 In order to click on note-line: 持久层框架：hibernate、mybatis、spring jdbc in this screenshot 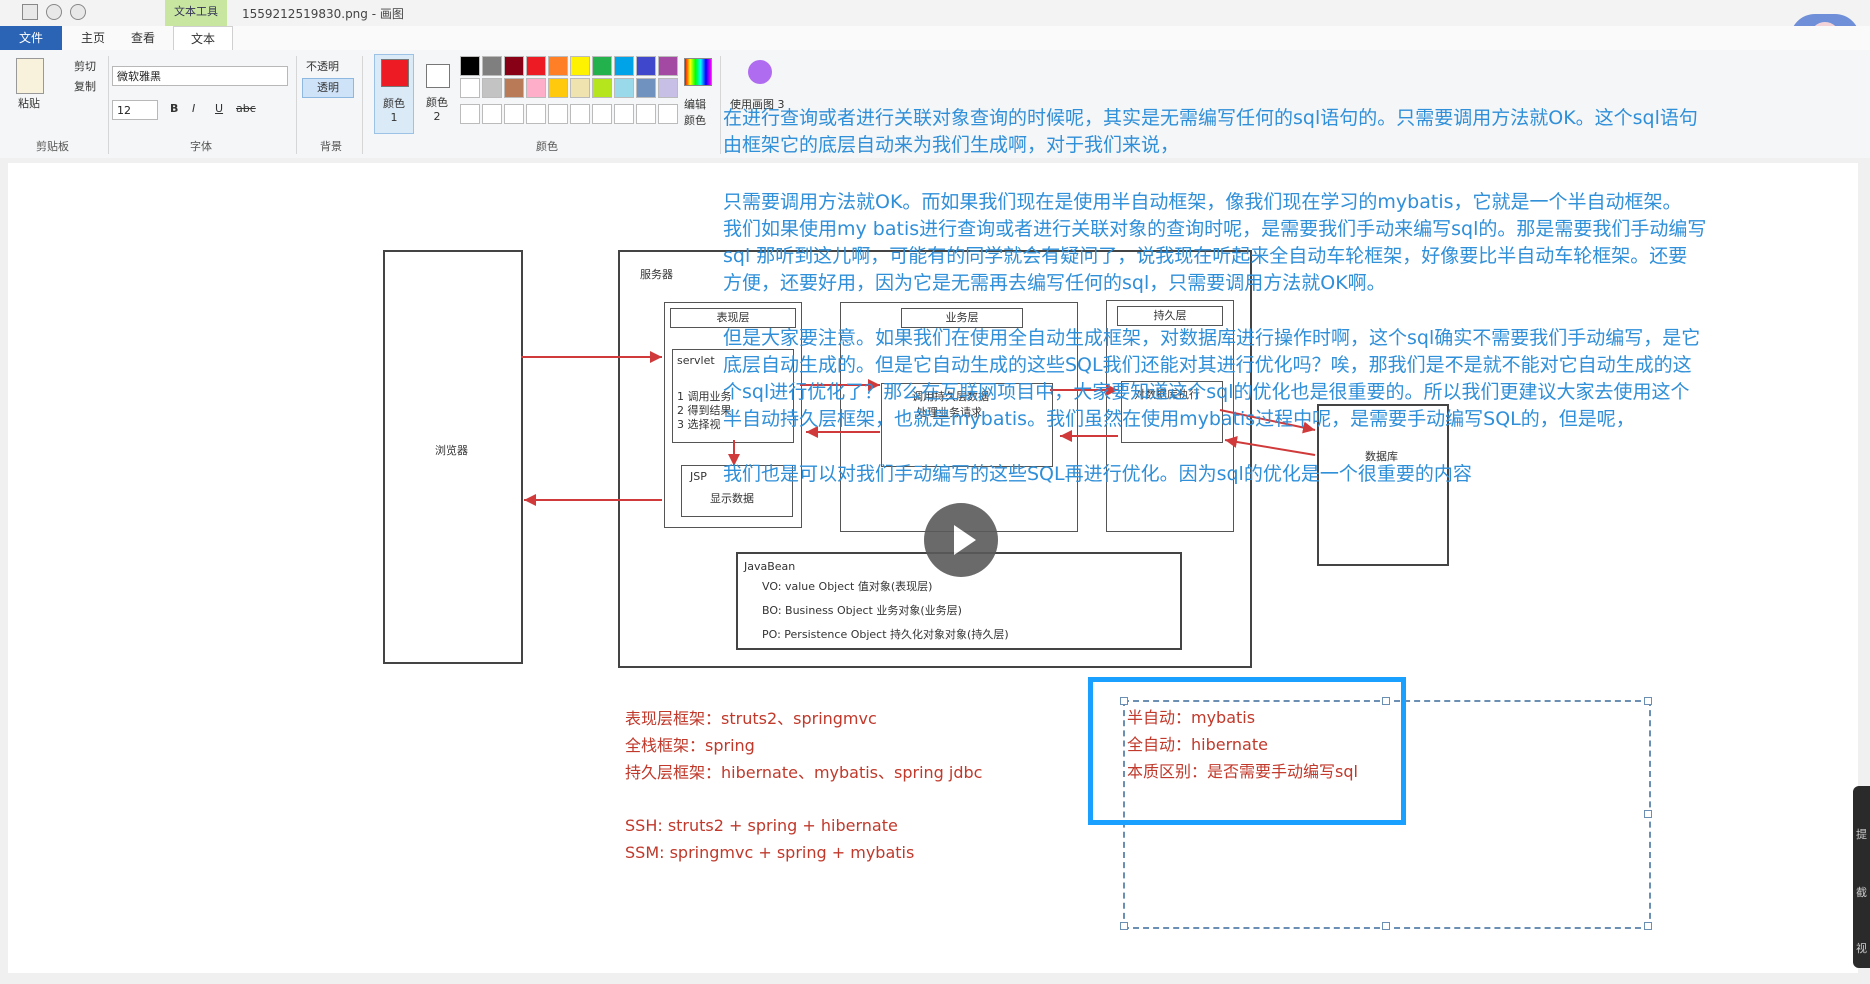, I will do `click(804, 772)`.